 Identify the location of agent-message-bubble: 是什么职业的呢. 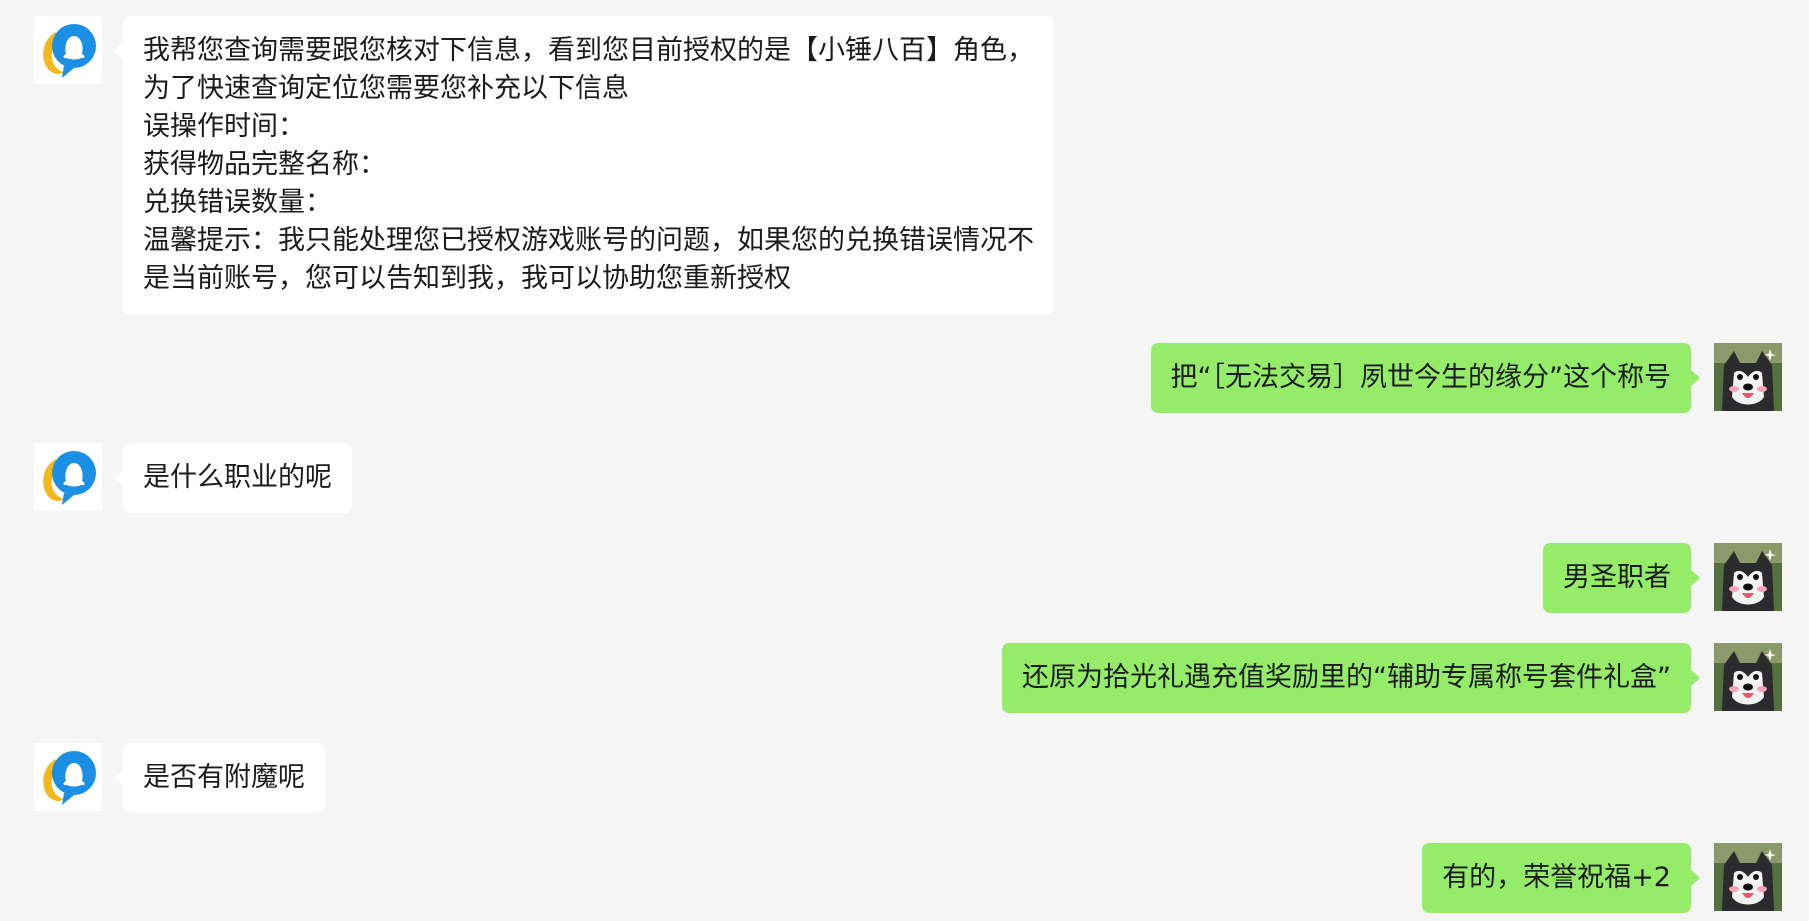
(233, 478).